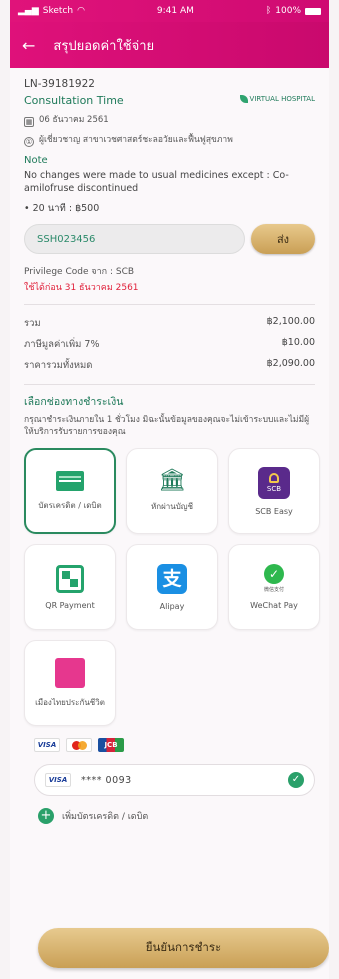 The width and height of the screenshot is (339, 979). What do you see at coordinates (313, 11) in the screenshot?
I see `battery-icon` at bounding box center [313, 11].